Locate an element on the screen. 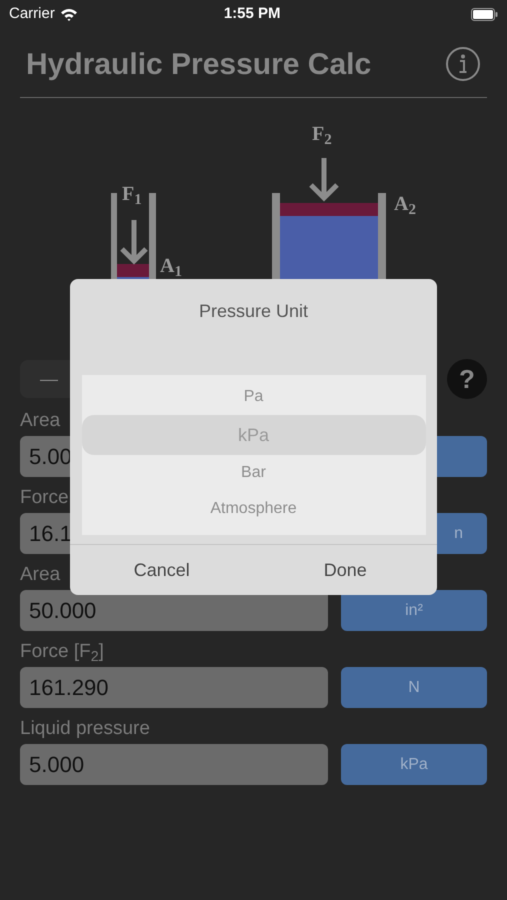  unit-button: in² is located at coordinates (414, 610).